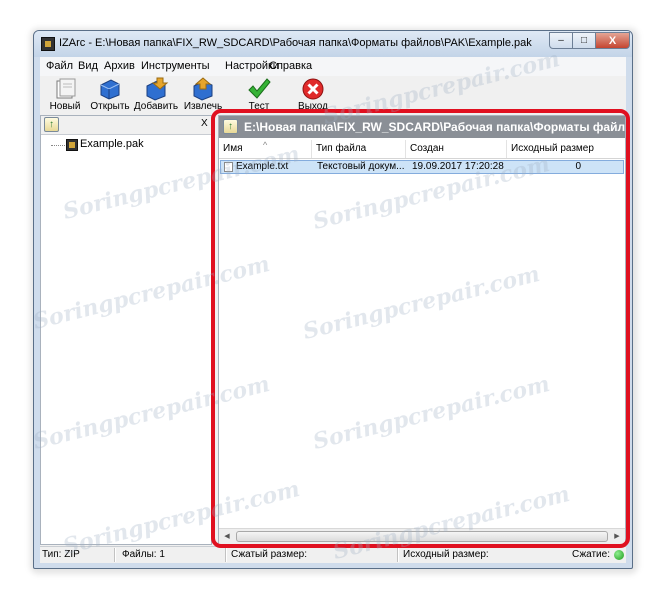 Image resolution: width=668 pixels, height=600 pixels. I want to click on row-size: 0, so click(578, 166).